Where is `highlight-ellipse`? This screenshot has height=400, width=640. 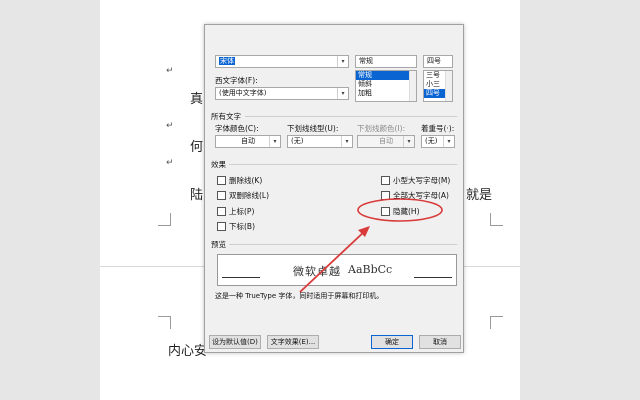
highlight-ellipse is located at coordinates (400, 210).